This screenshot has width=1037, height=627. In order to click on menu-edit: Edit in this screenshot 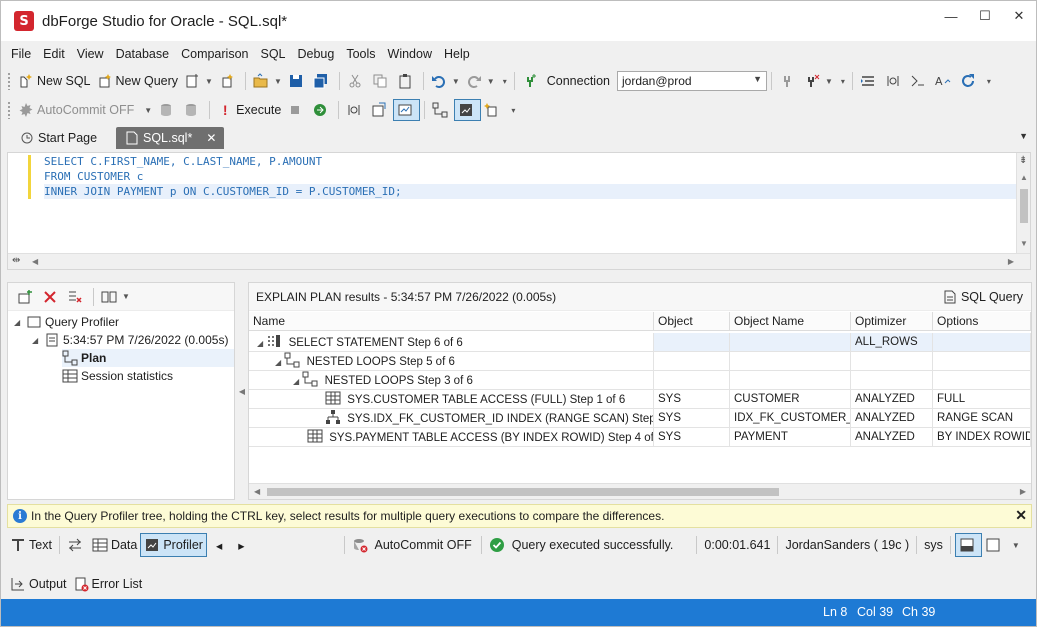, I will do `click(54, 54)`.